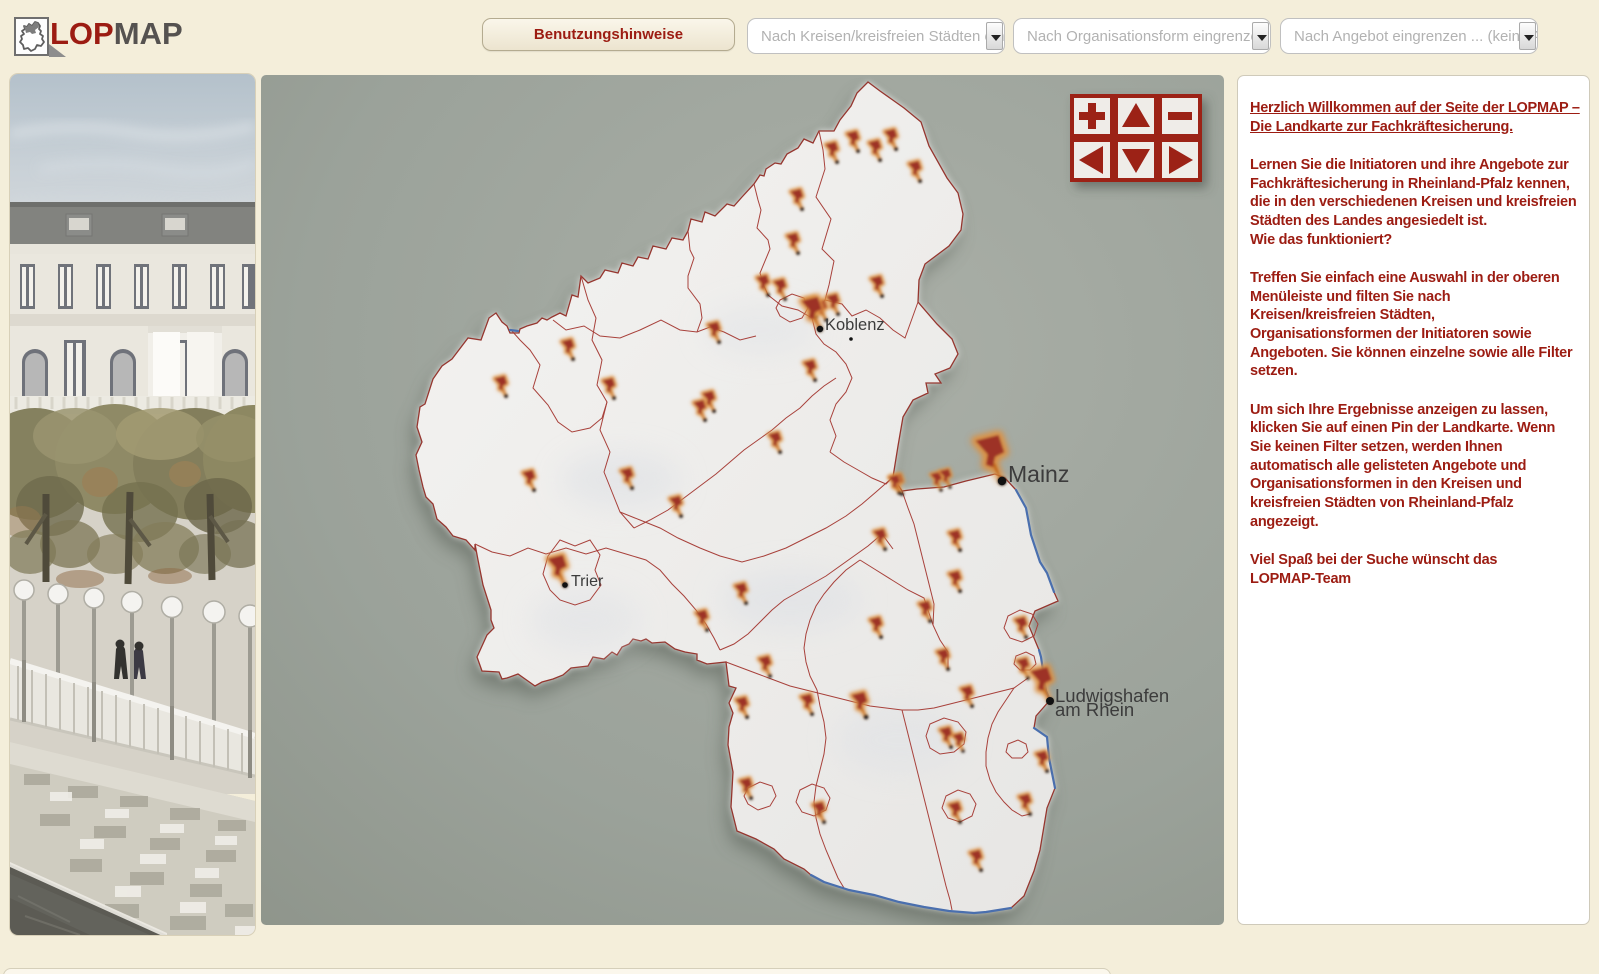 This screenshot has width=1599, height=974. Describe the element at coordinates (1094, 709) in the screenshot. I see `svg-text: am Rhein` at that location.